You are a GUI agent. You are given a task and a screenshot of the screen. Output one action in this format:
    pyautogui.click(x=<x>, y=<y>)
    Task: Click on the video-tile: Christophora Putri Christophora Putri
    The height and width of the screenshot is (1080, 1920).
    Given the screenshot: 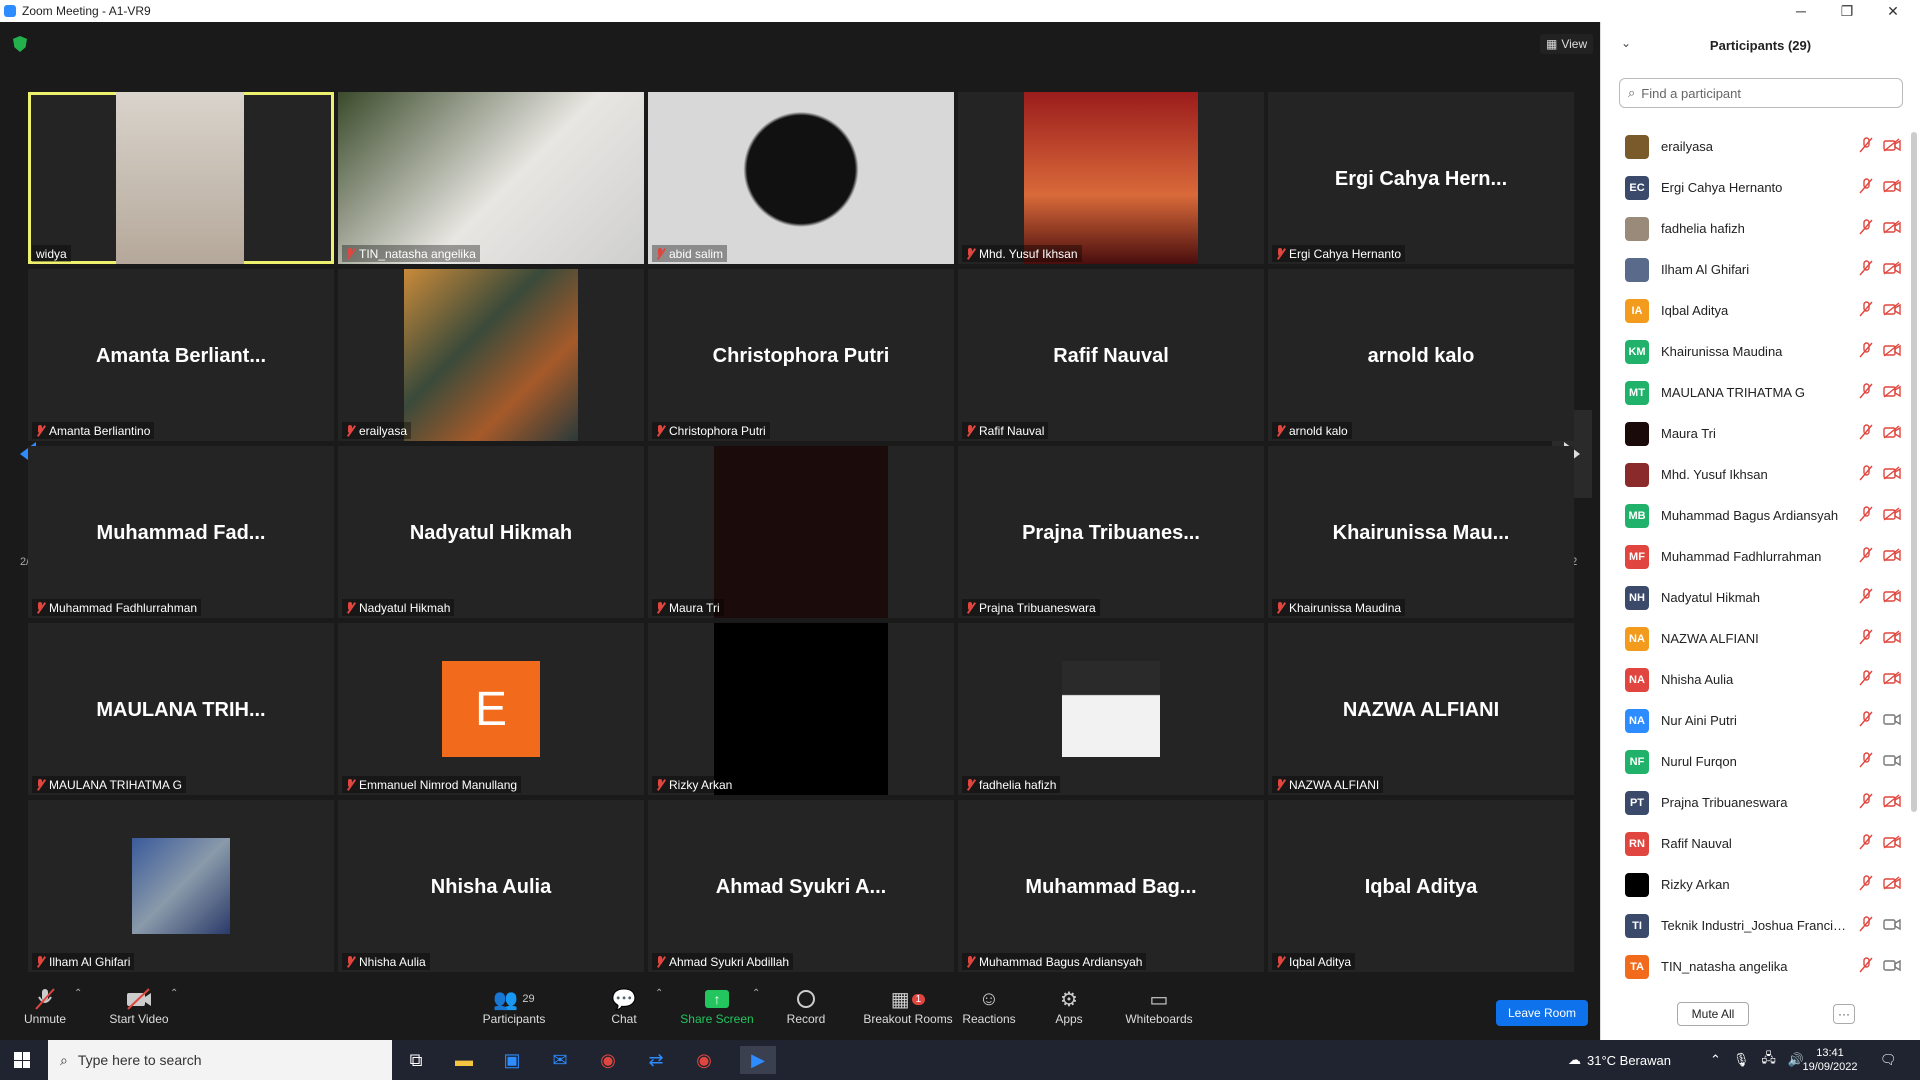 What is the action you would take?
    pyautogui.click(x=801, y=355)
    